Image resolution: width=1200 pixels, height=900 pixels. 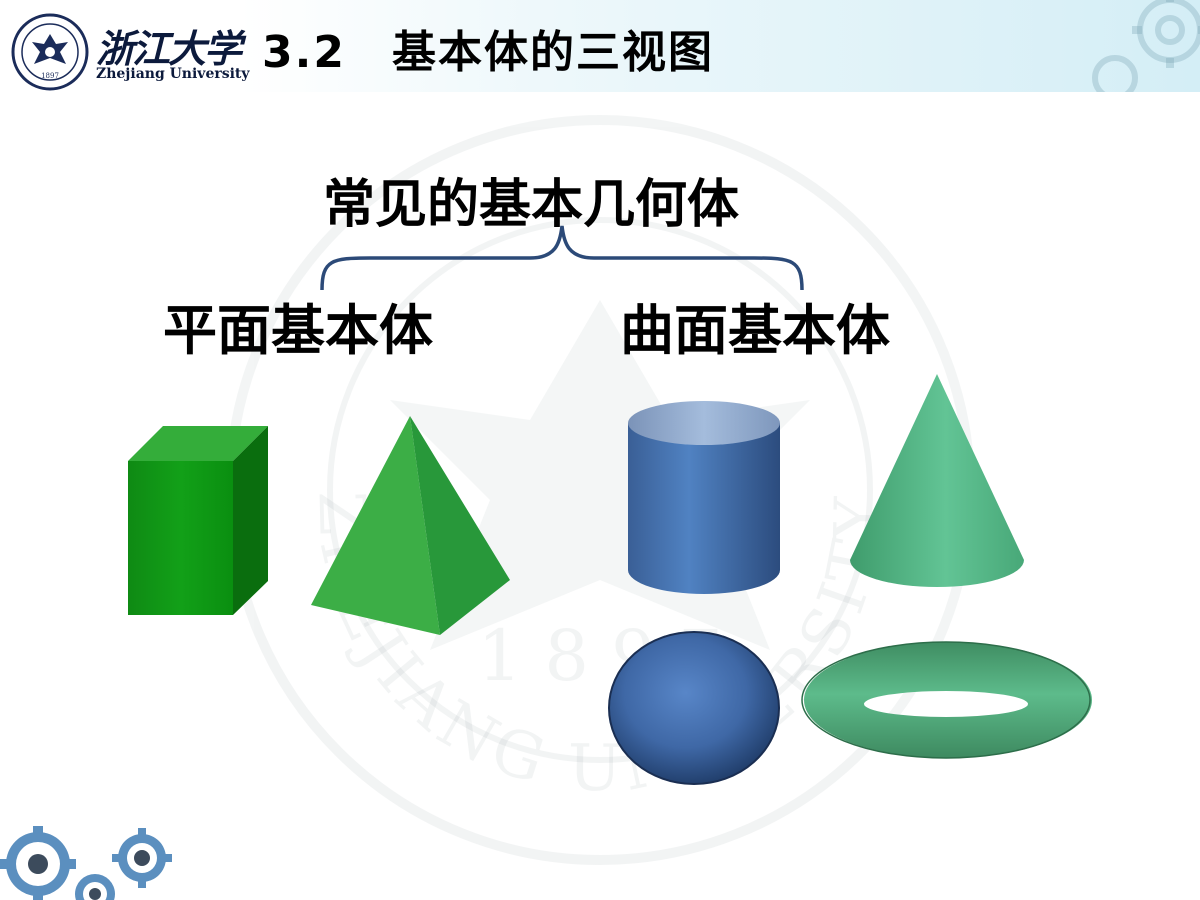 I want to click on university-name-chinese: 浙江大学, so click(x=169, y=48).